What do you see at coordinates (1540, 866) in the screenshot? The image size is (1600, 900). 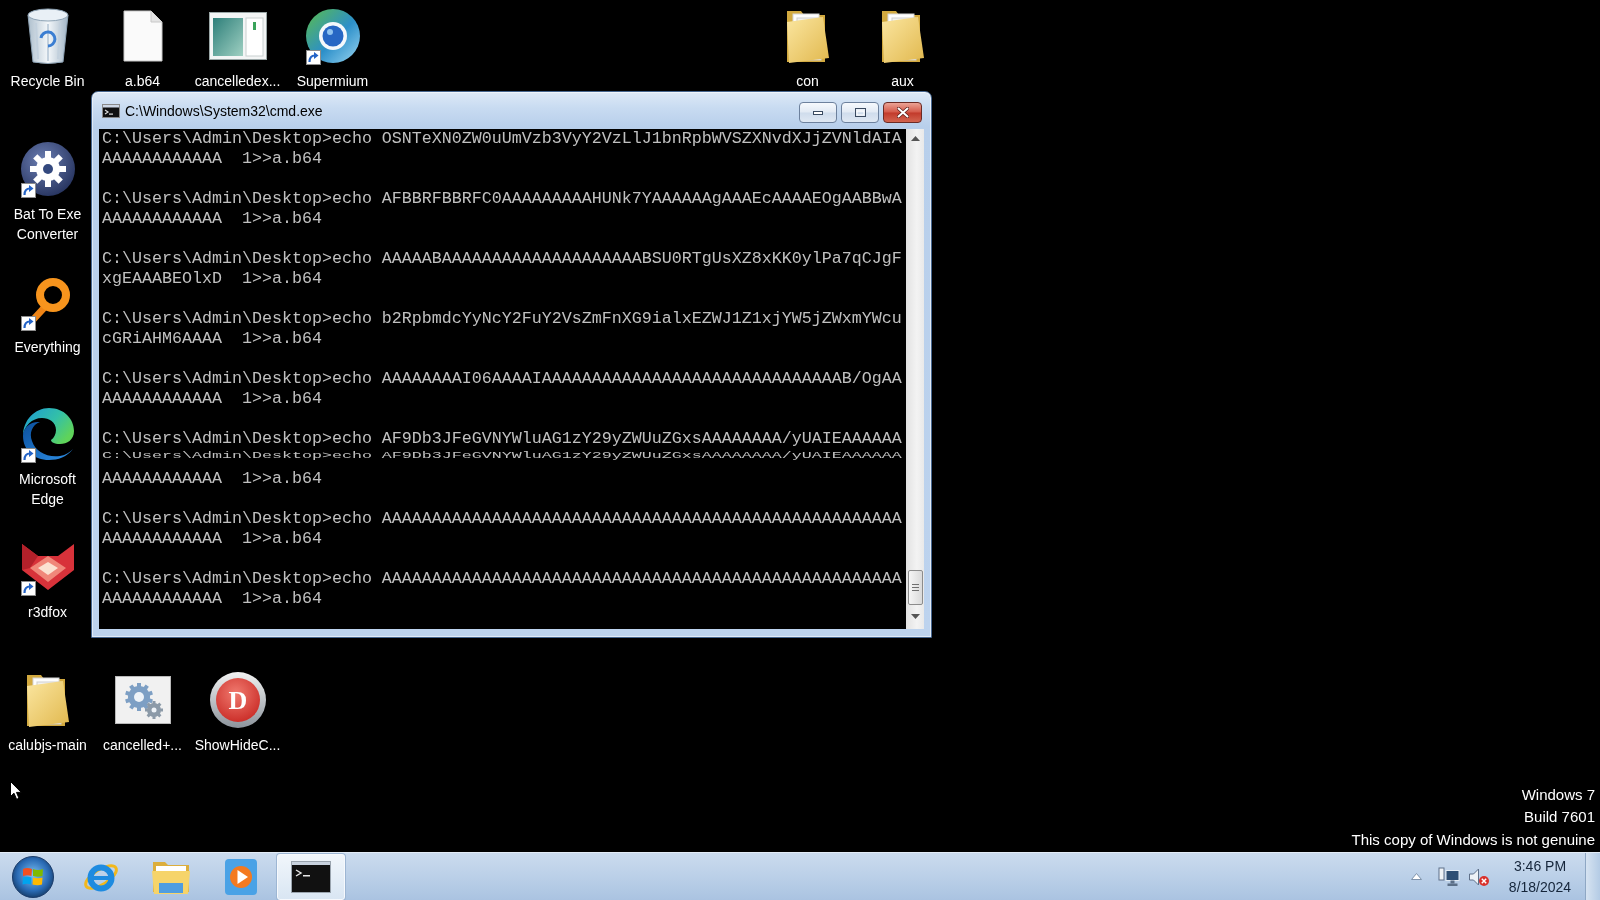 I see `clock-time: 3:46 PM` at bounding box center [1540, 866].